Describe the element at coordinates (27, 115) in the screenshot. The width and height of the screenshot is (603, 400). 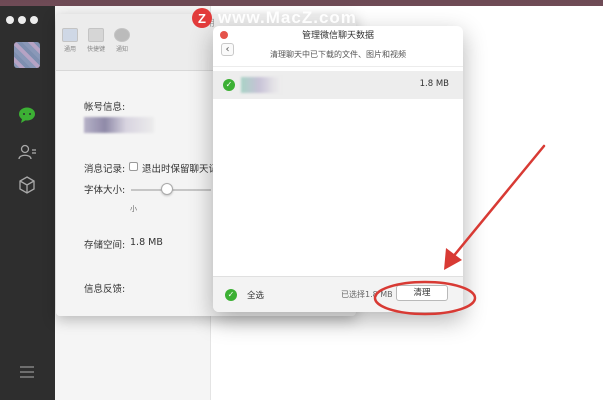
I see `chat-icon` at that location.